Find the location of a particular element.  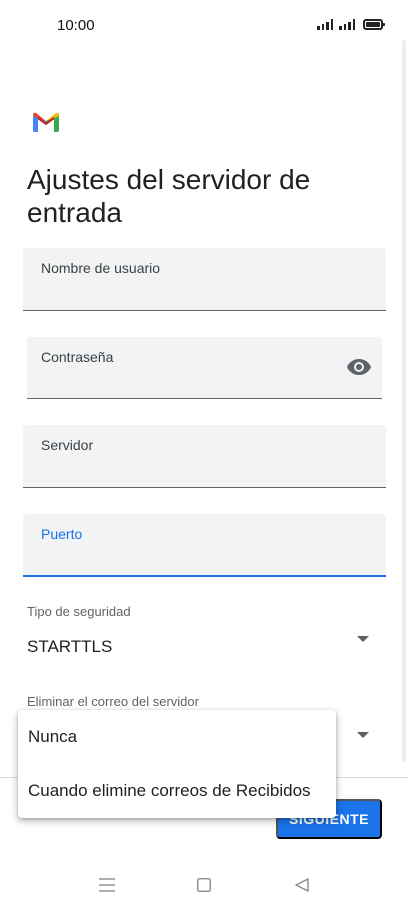

eye-icon is located at coordinates (359, 367).